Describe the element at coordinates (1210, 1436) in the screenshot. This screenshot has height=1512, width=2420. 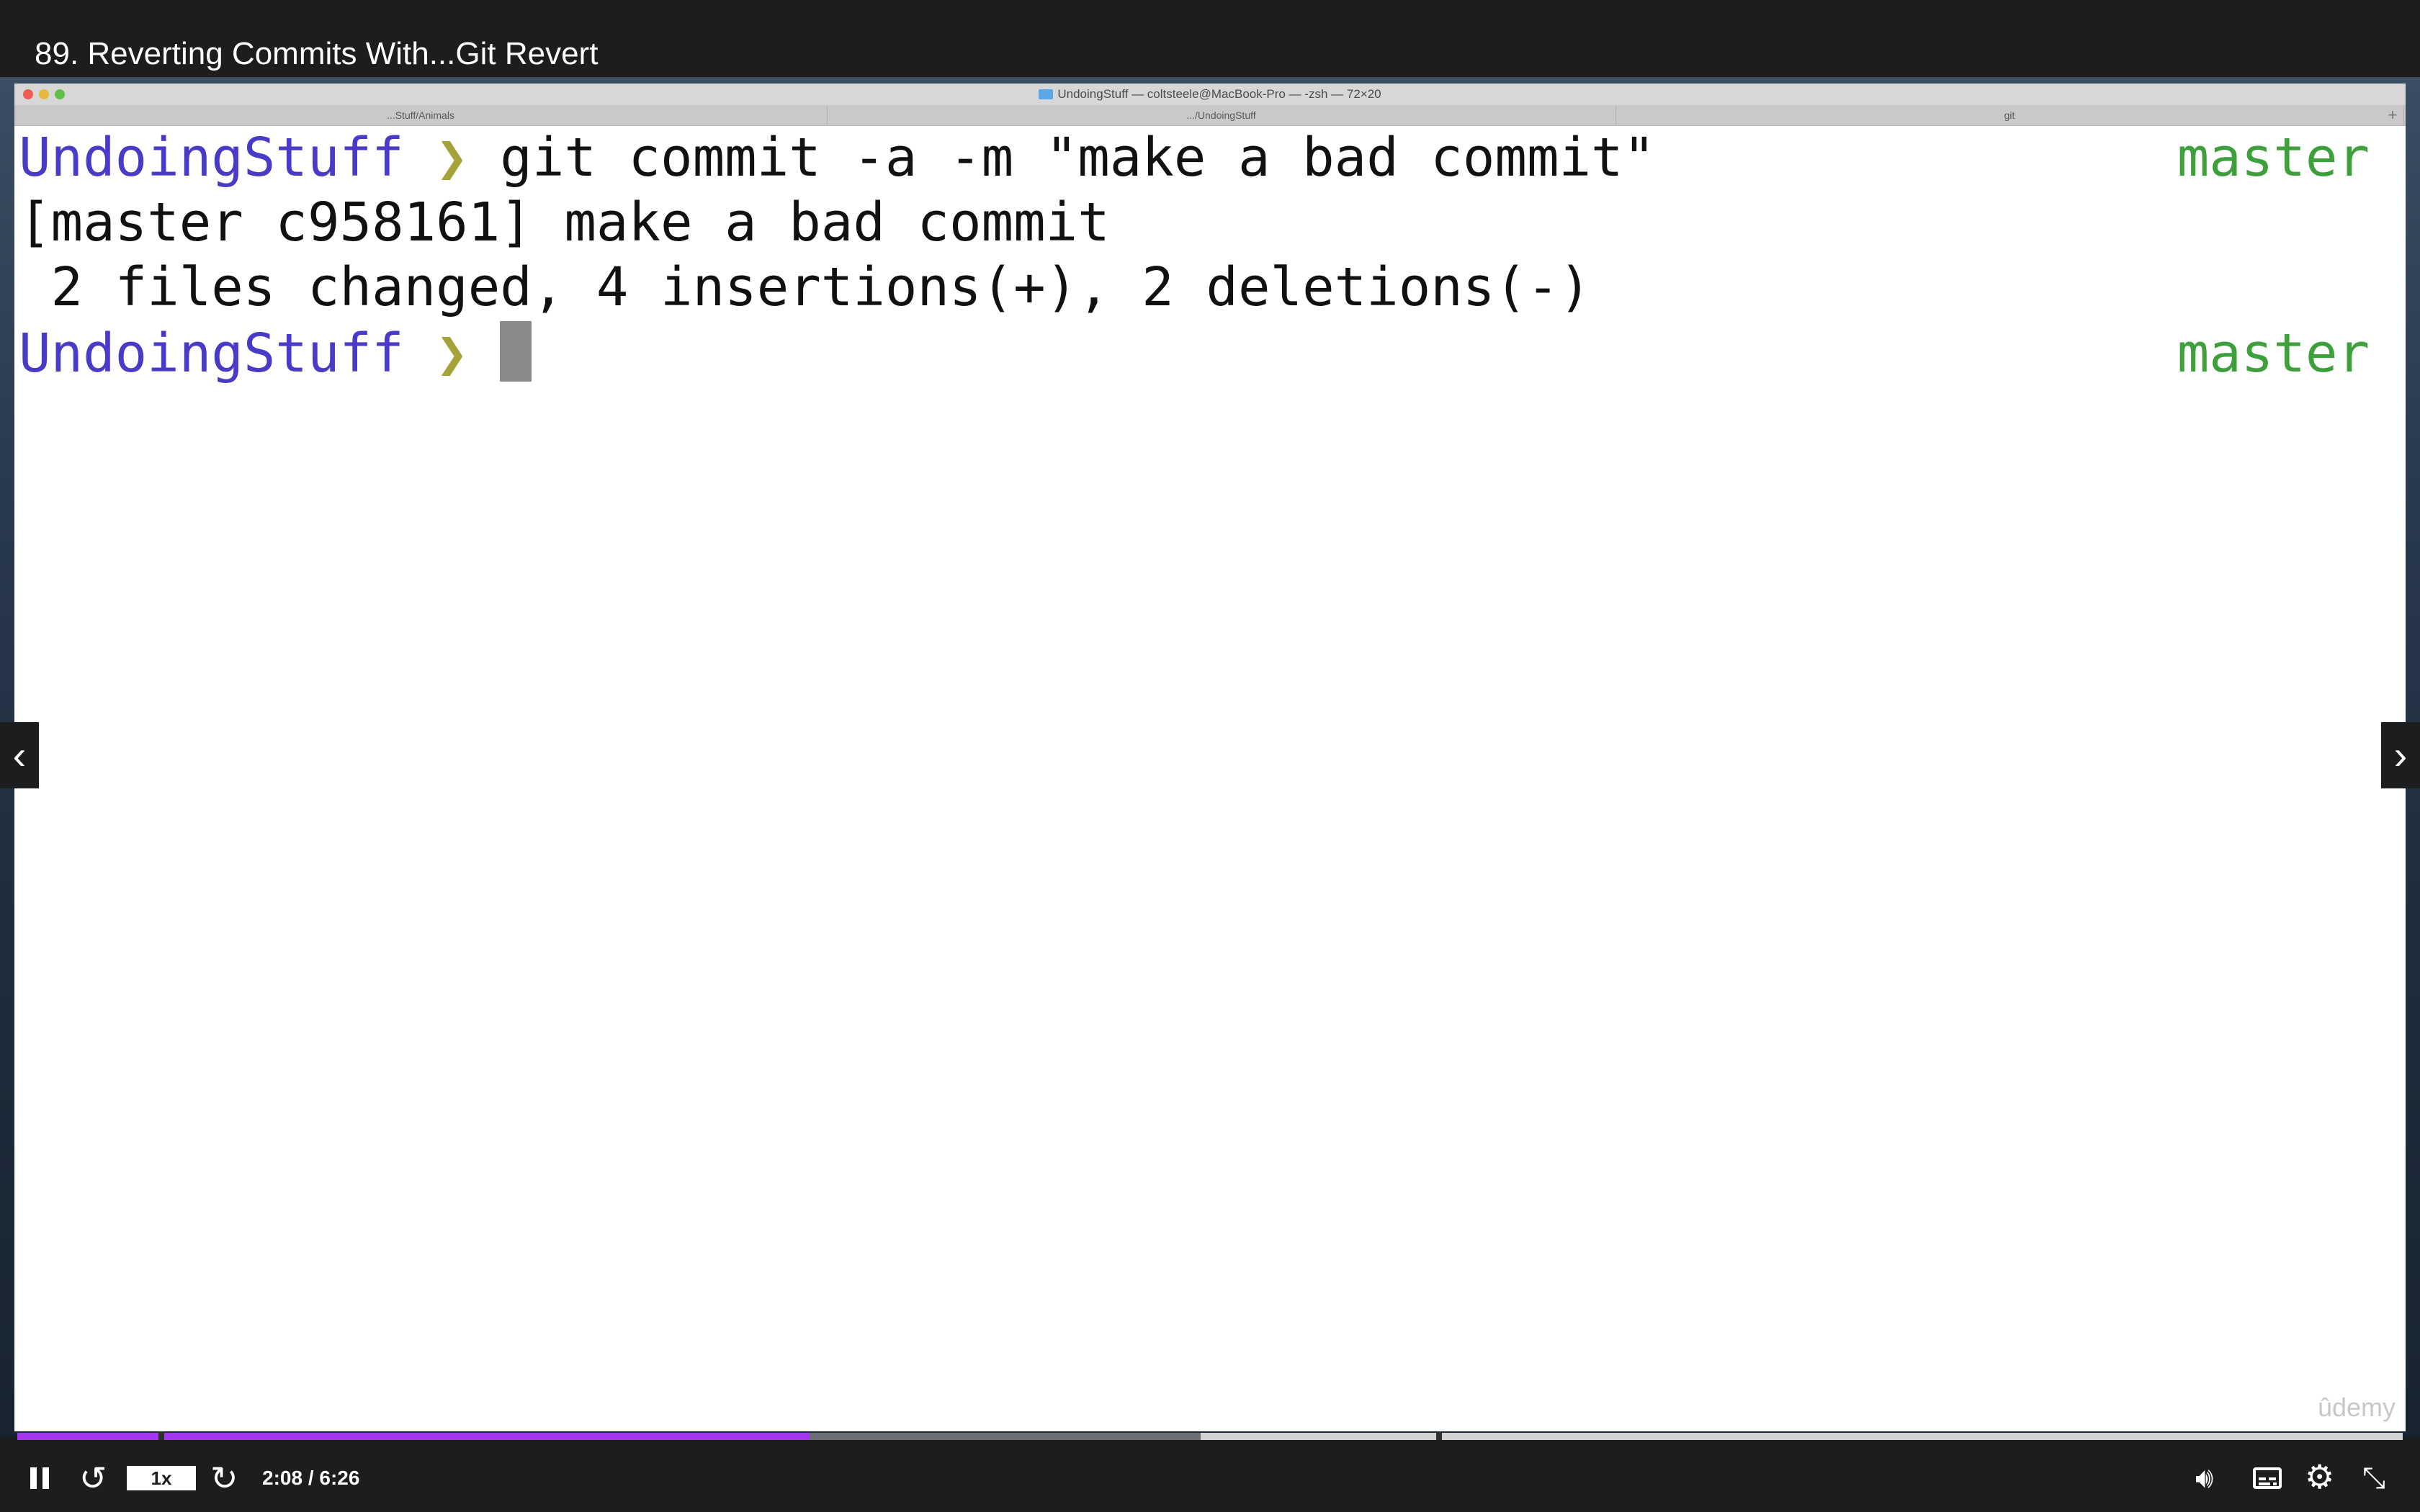
I see `progress-bar` at that location.